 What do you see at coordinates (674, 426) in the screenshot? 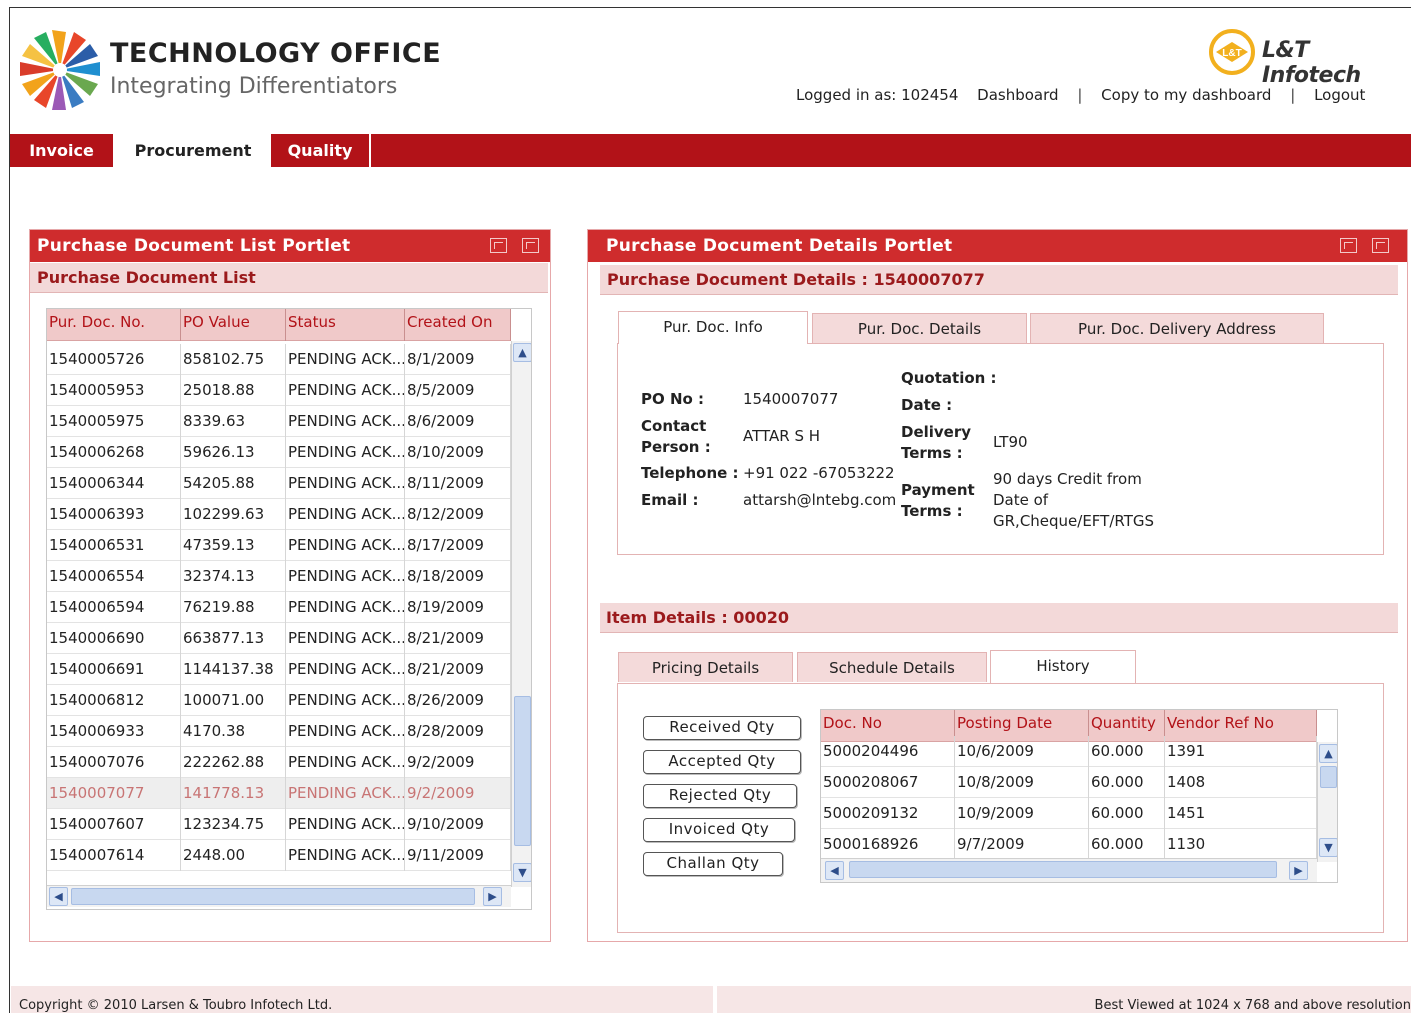
I see `contact-label: Contact` at bounding box center [674, 426].